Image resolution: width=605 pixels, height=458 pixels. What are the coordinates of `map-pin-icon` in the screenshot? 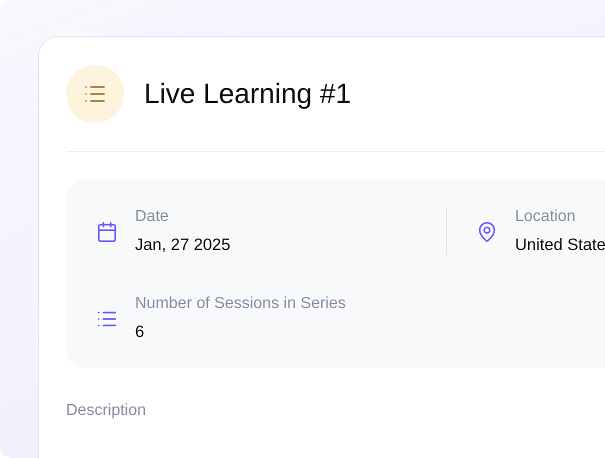 It's located at (487, 231).